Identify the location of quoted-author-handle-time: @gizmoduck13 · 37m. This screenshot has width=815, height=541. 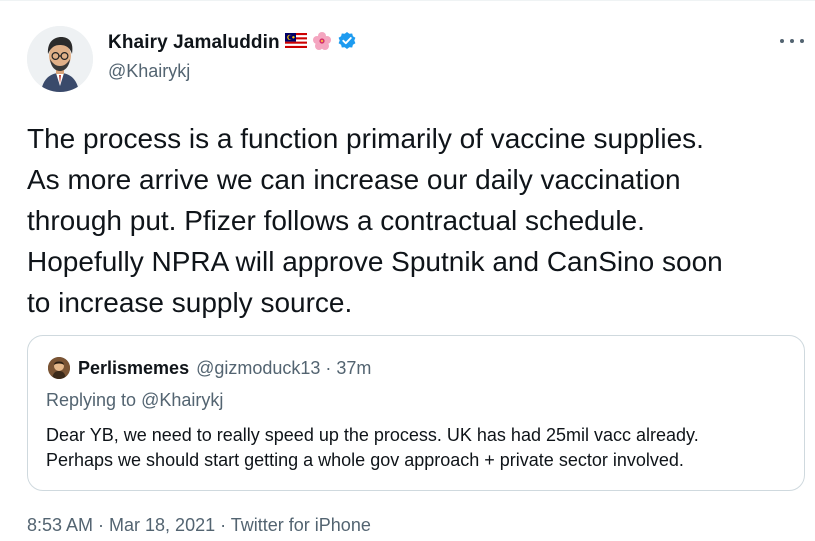
(284, 367).